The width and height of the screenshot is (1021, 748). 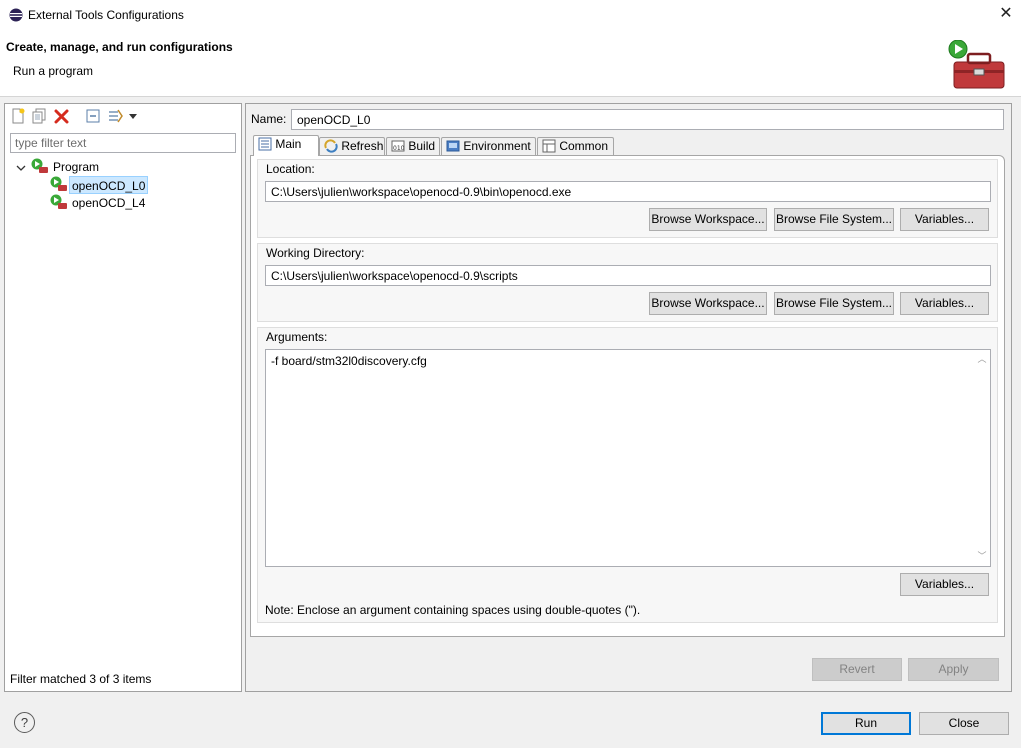 What do you see at coordinates (119, 47) in the screenshot?
I see `banner-title: Create, manage, and run configurations` at bounding box center [119, 47].